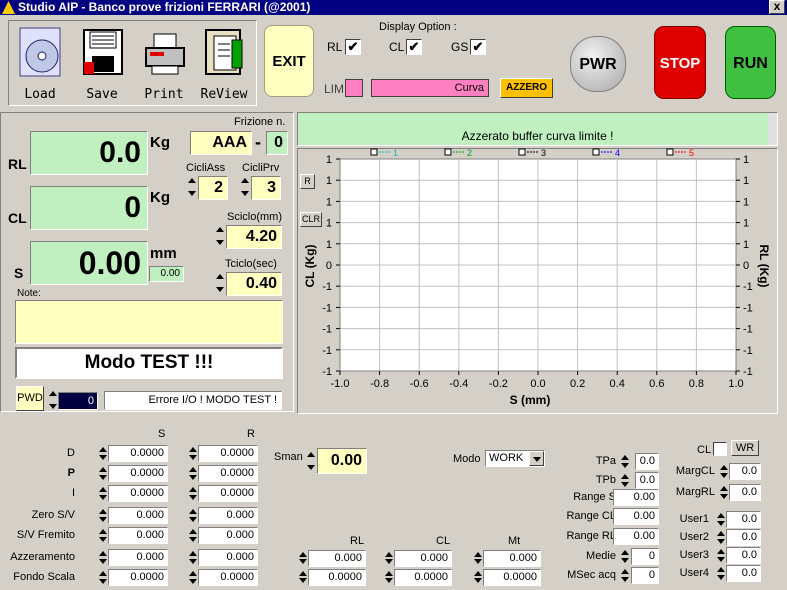 The width and height of the screenshot is (787, 590). What do you see at coordinates (430, 88) in the screenshot?
I see `curva-field: Curva` at bounding box center [430, 88].